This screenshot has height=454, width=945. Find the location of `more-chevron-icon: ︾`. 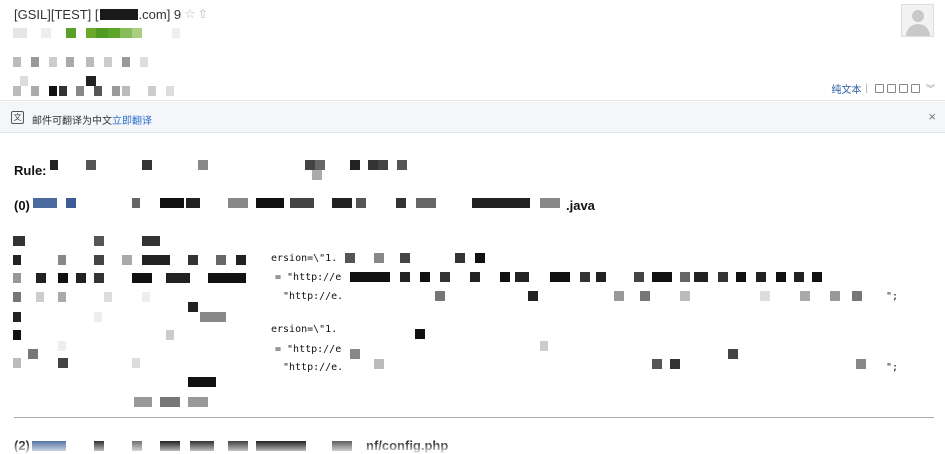

more-chevron-icon: ︾ is located at coordinates (930, 88).